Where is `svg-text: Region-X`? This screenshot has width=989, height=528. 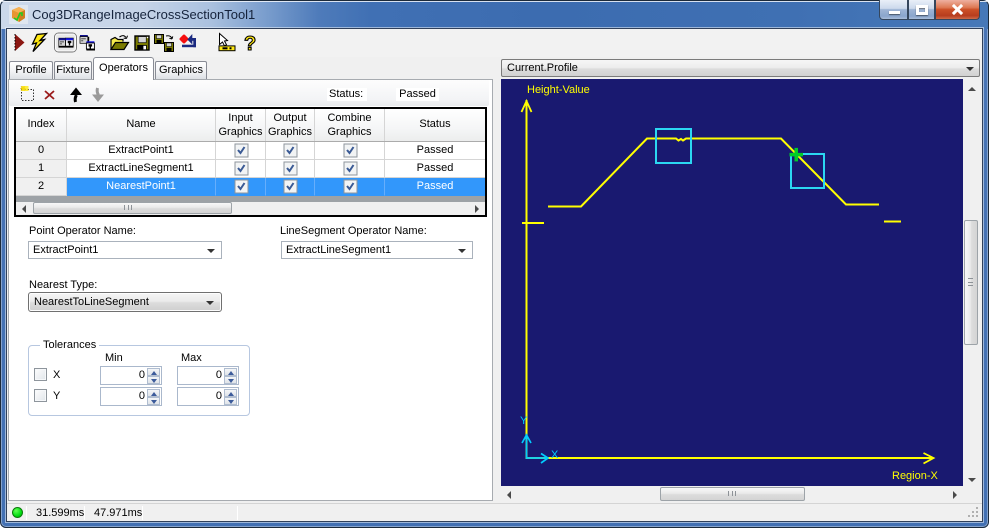
svg-text: Region-X is located at coordinates (915, 476).